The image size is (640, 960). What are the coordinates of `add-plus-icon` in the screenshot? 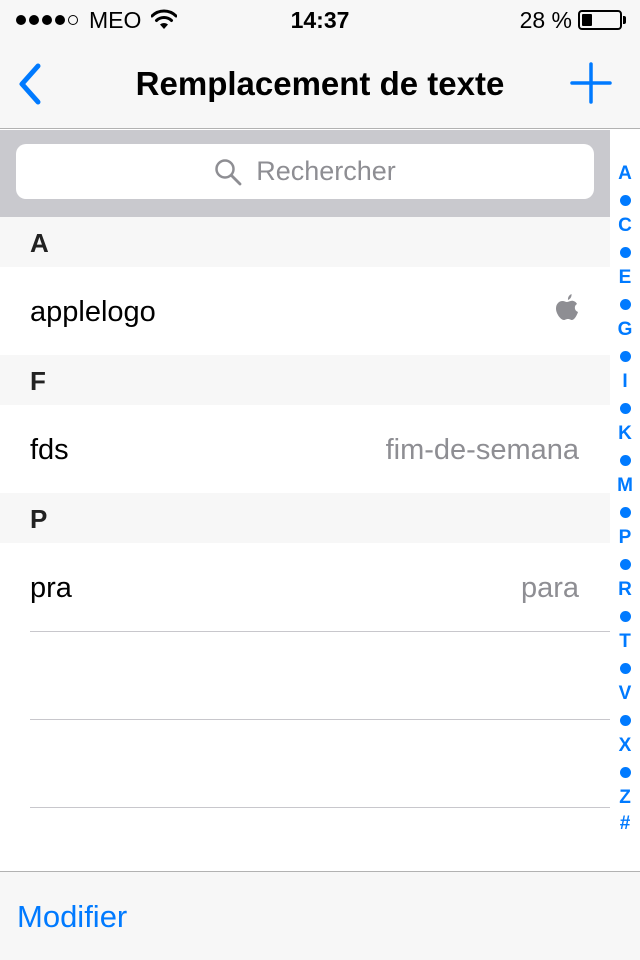 It's located at (591, 83).